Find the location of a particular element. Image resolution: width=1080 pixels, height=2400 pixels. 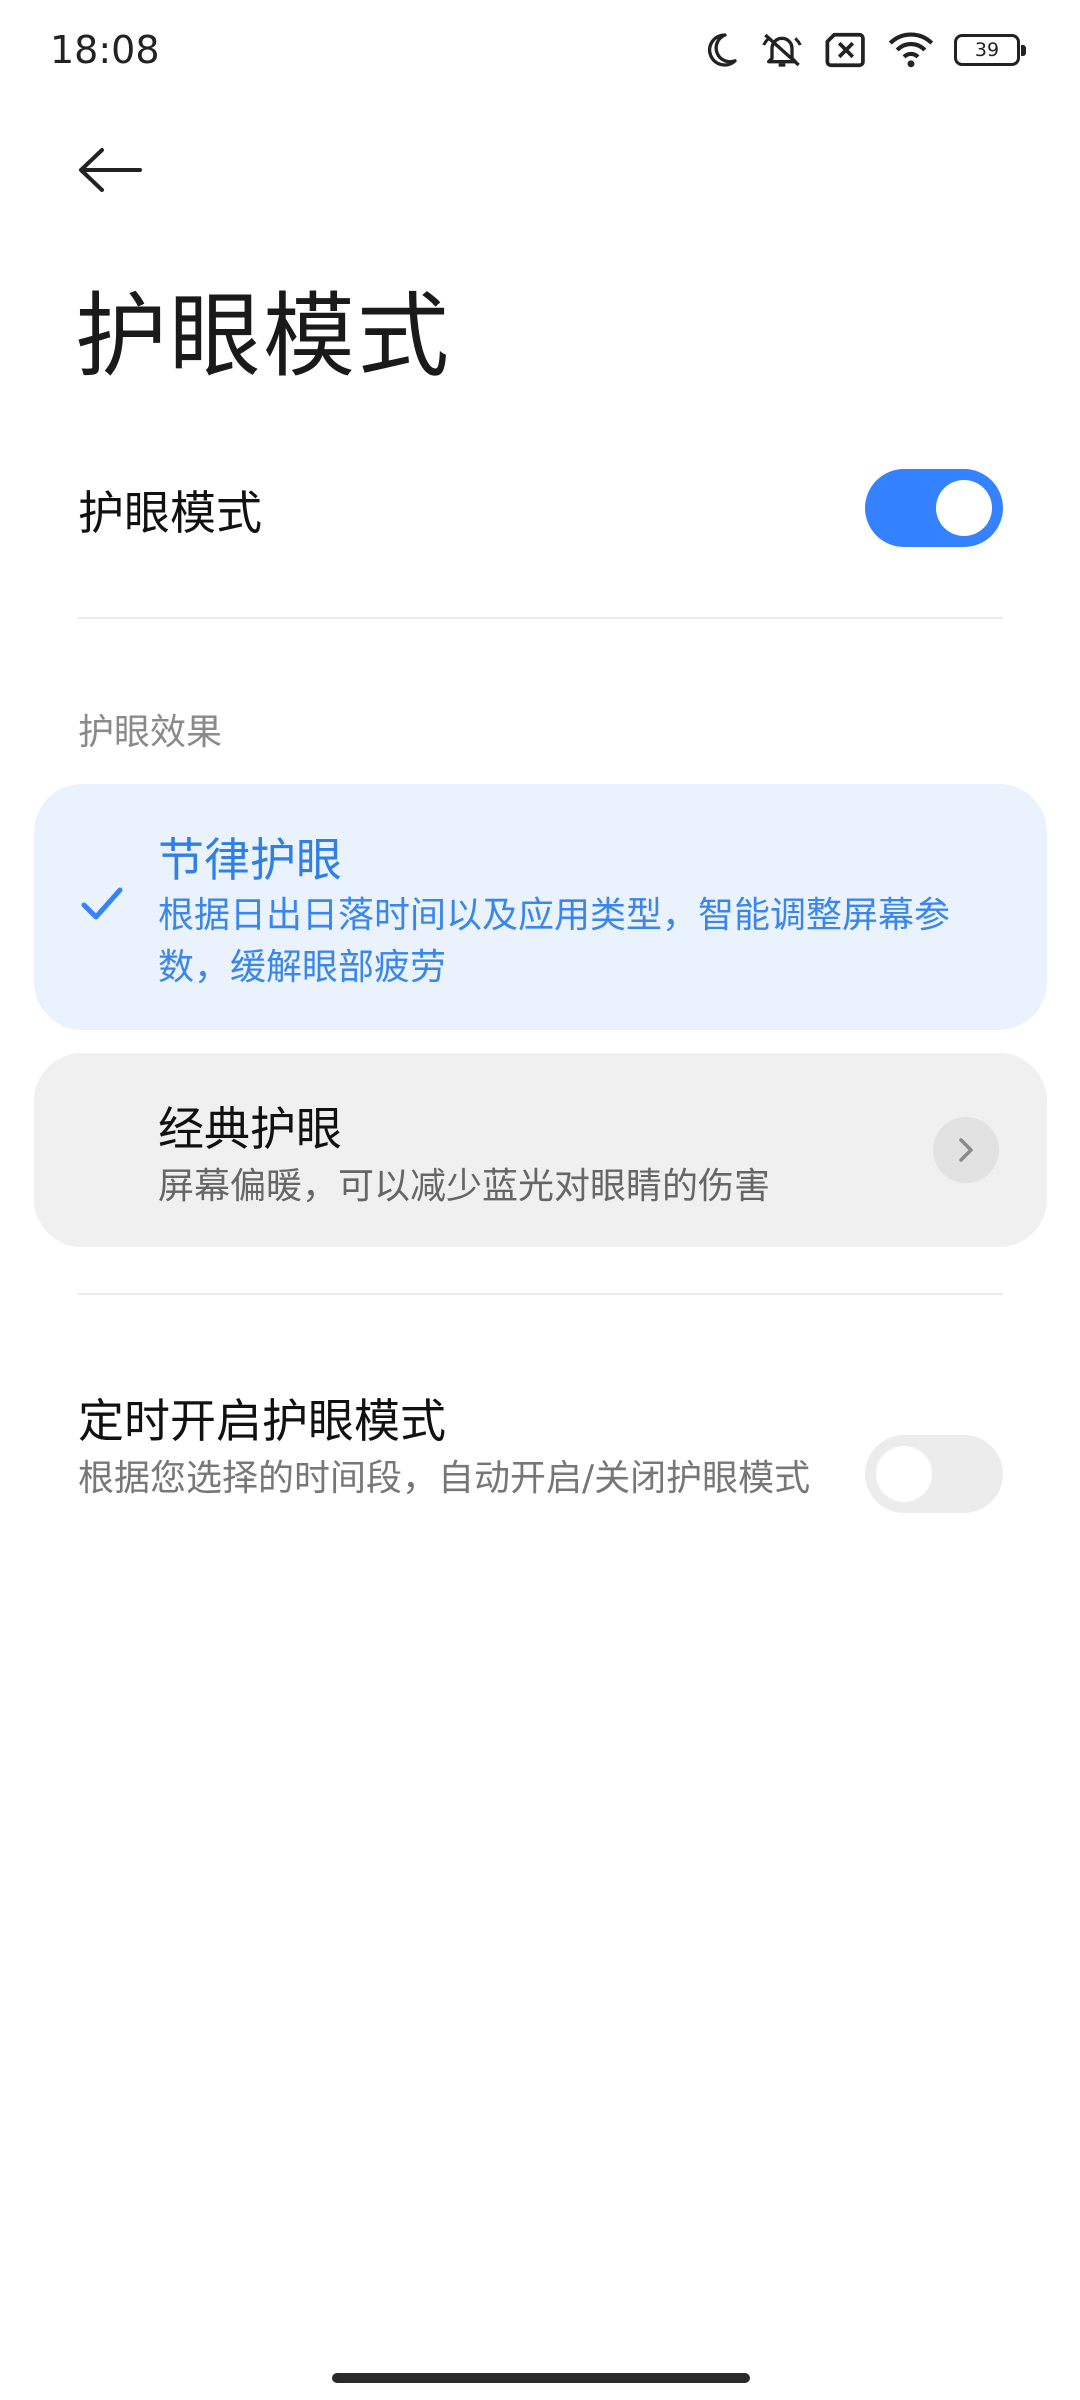

back-button is located at coordinates (110, 170).